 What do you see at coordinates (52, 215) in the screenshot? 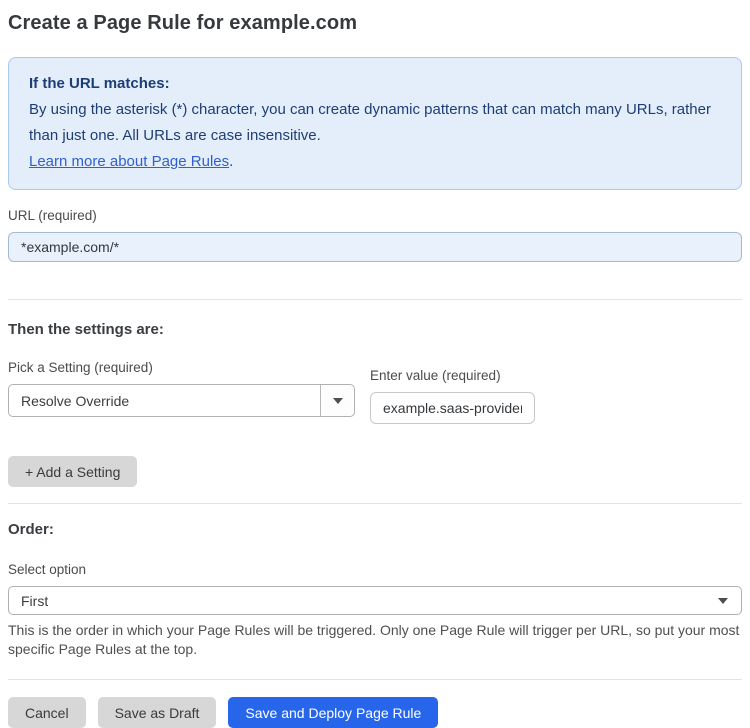
I see `url-label: URL (required)` at bounding box center [52, 215].